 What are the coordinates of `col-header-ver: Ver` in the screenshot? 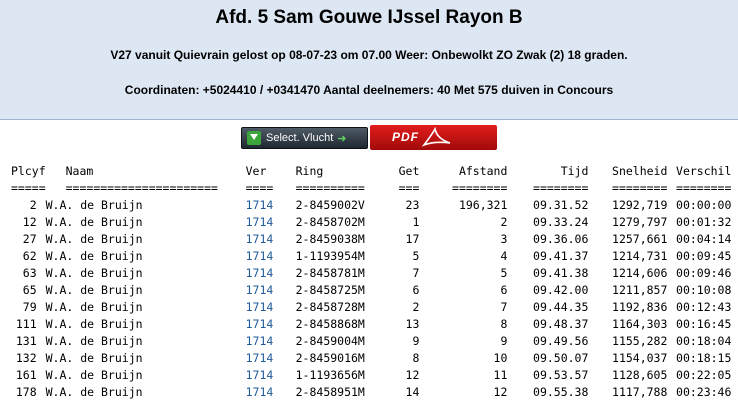 It's located at (256, 170).